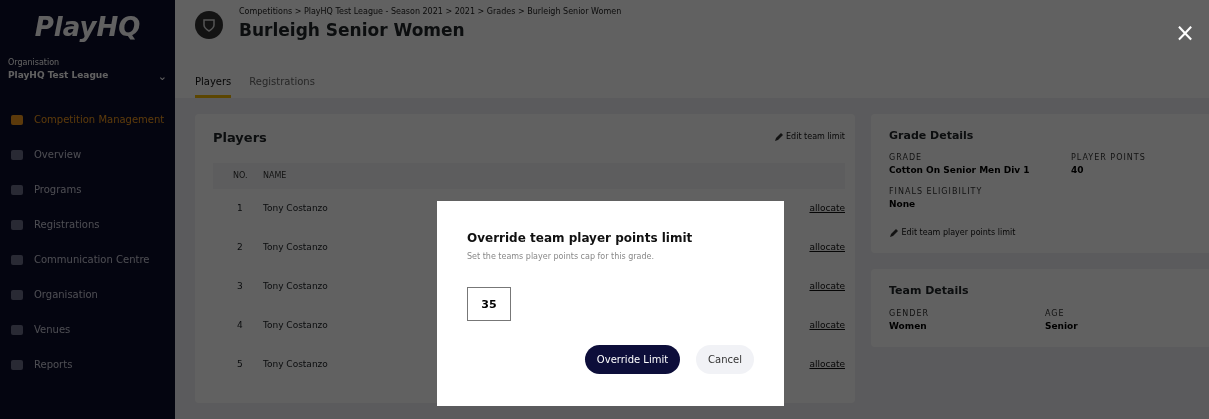 Image resolution: width=1209 pixels, height=419 pixels. I want to click on field-label: PLAYER POINTS, so click(1109, 158).